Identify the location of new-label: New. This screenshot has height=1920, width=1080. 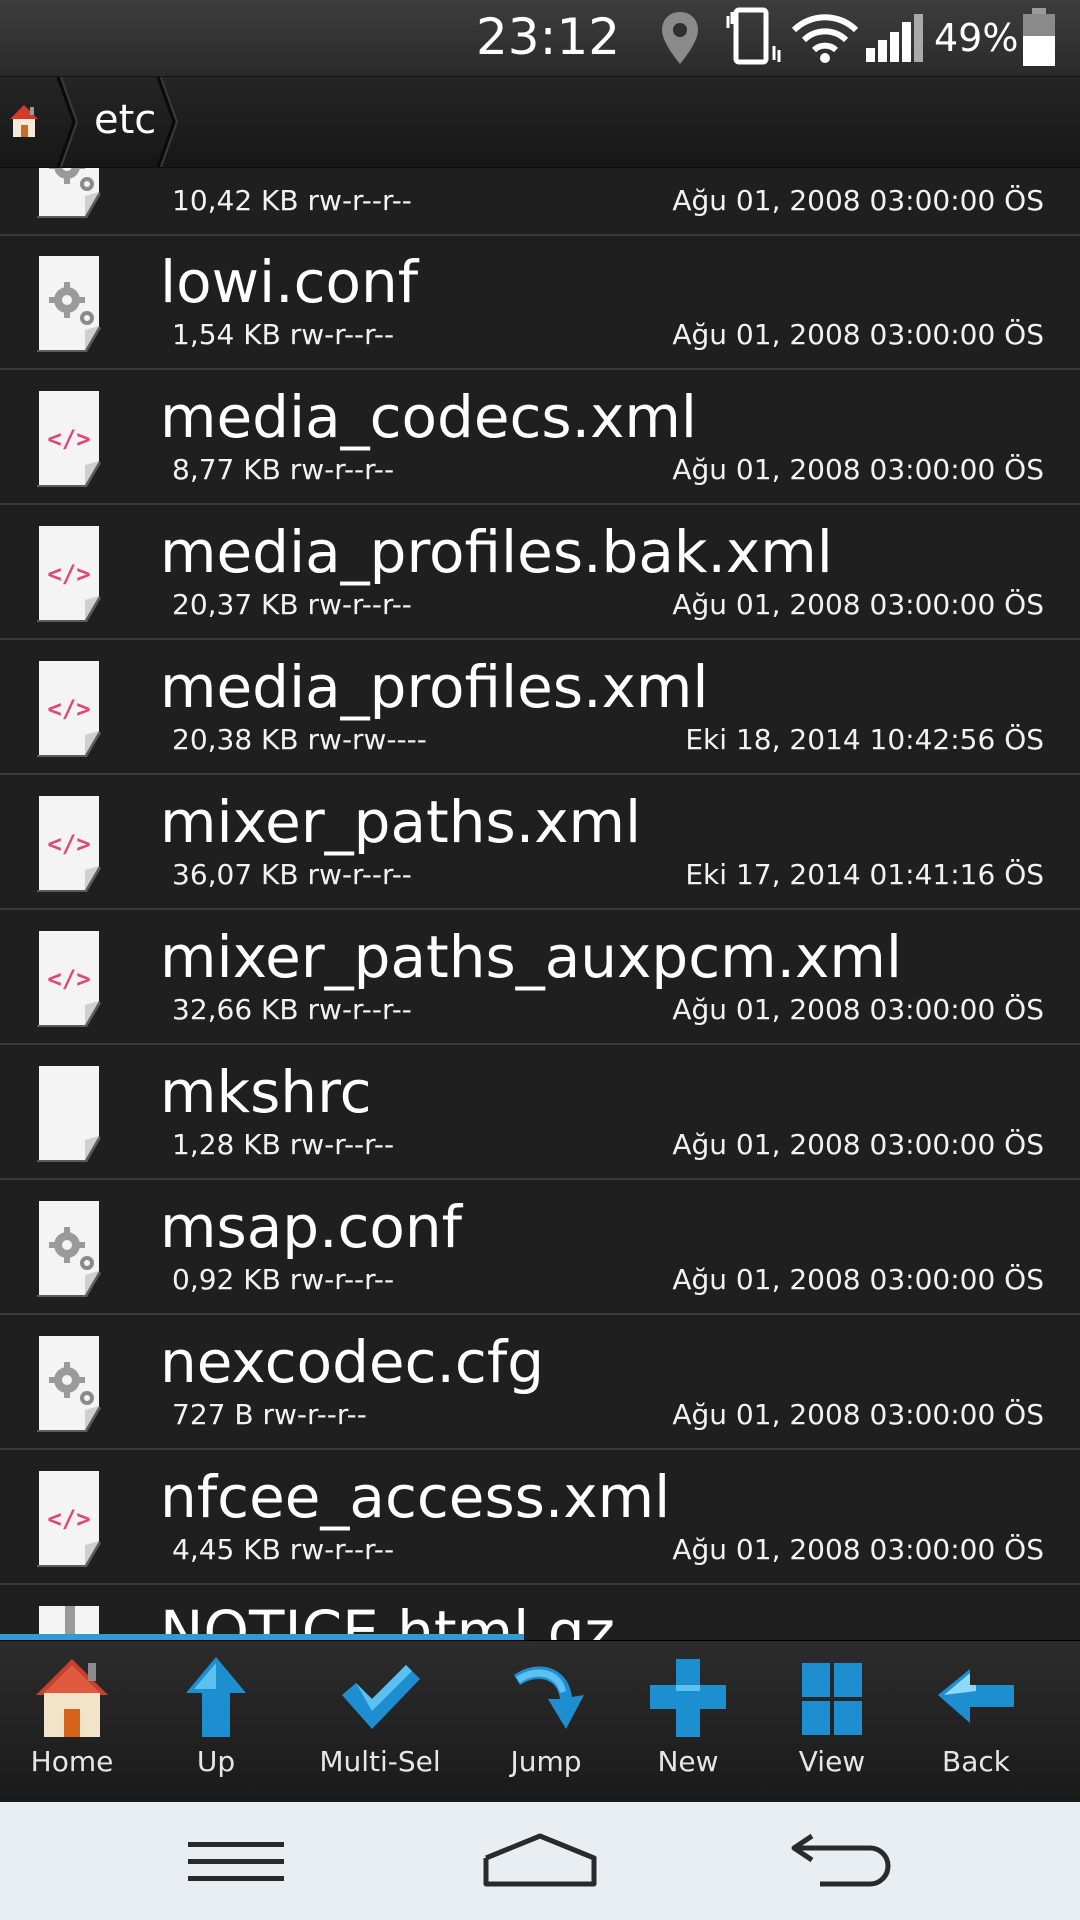
(688, 1761).